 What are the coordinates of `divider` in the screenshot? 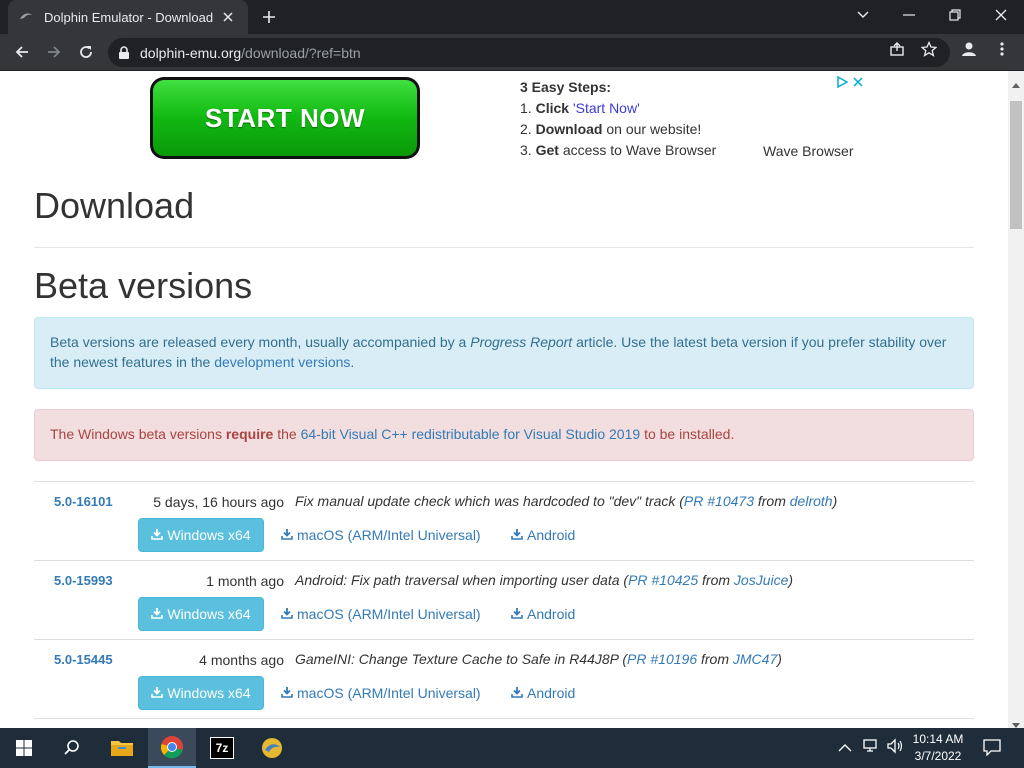 It's located at (504, 247).